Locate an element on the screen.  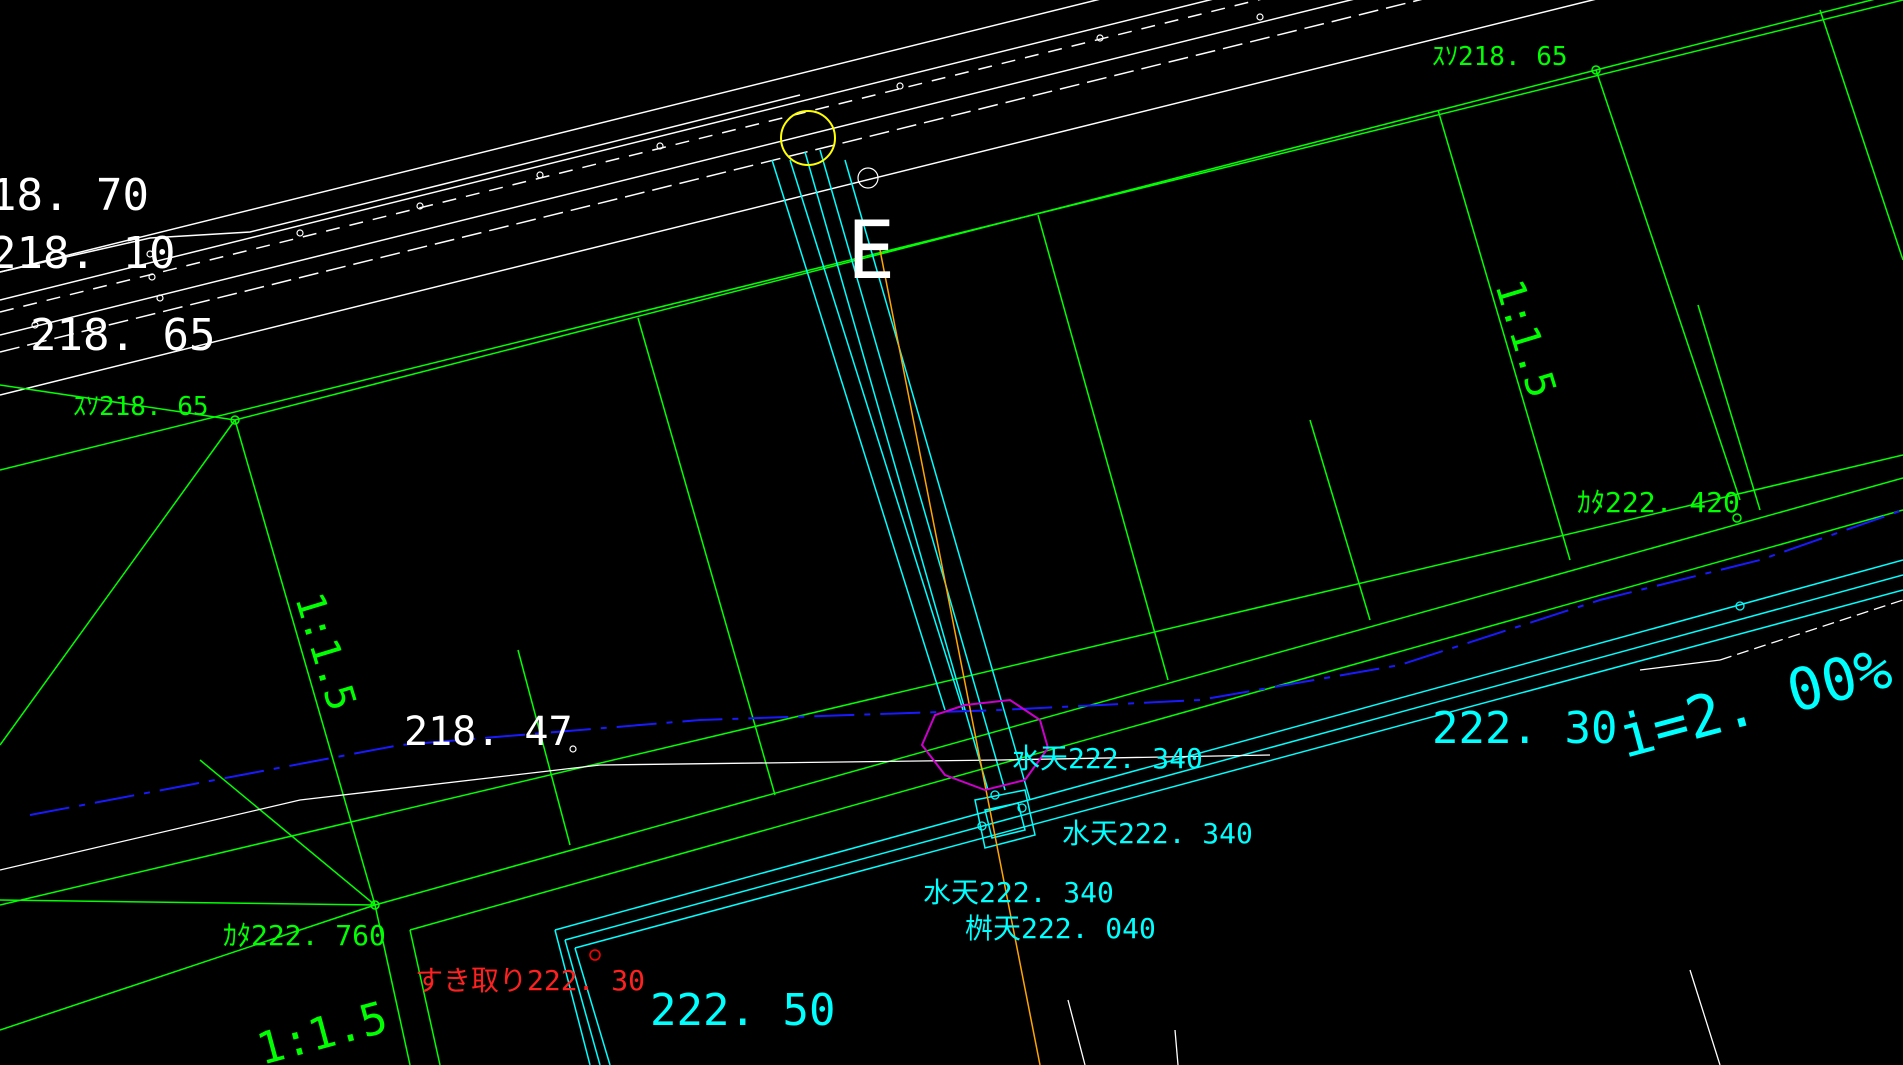
toe-label-left: ｽｿ218. 65 is located at coordinates (141, 407).